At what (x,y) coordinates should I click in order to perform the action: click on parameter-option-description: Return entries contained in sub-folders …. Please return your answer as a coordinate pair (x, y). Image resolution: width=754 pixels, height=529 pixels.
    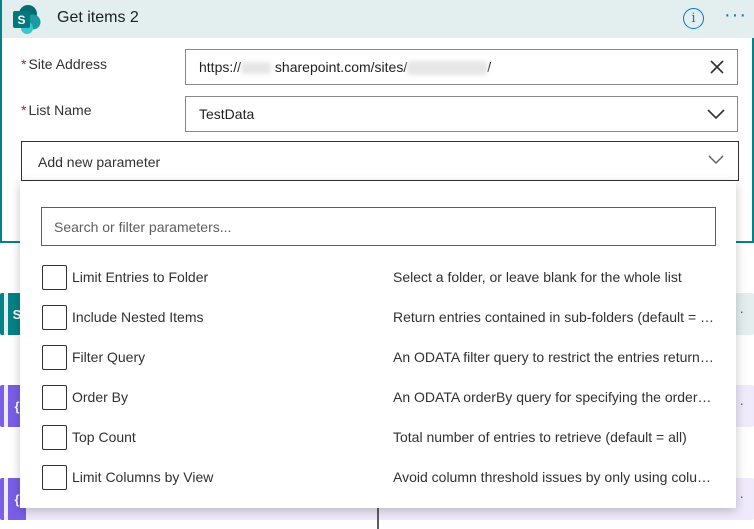
    Looking at the image, I should click on (554, 317).